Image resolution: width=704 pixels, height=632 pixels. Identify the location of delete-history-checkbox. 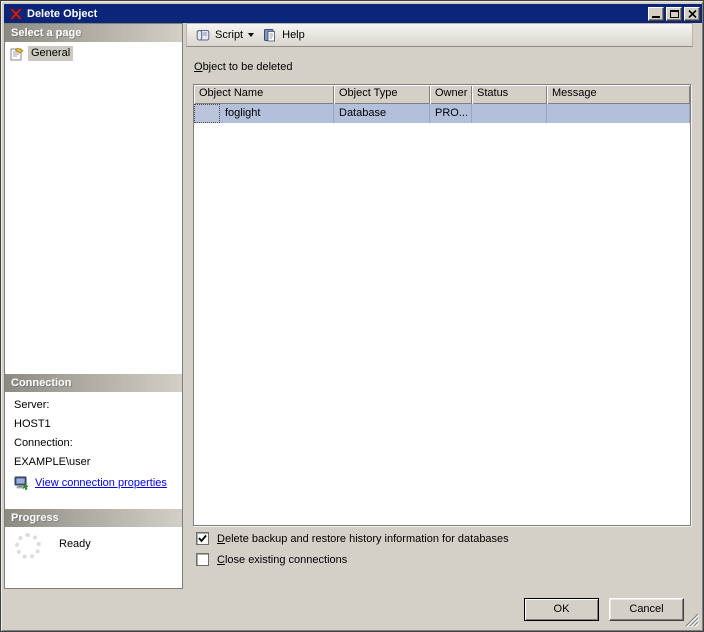
(202, 538).